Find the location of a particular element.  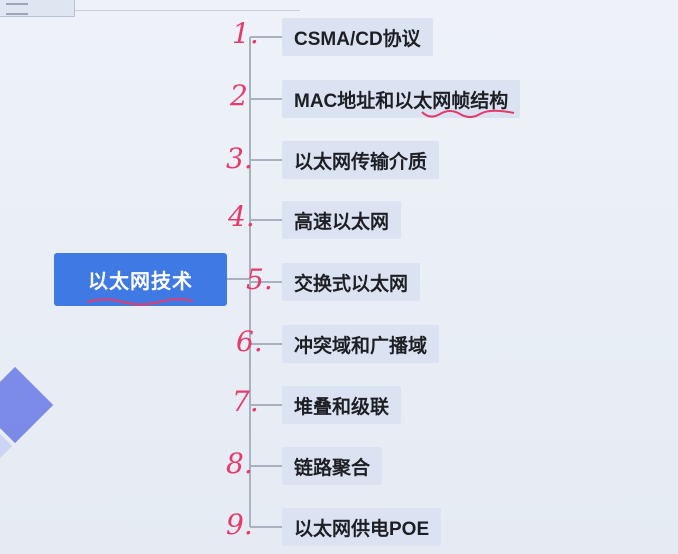

annotation-number-5: 5. is located at coordinates (259, 279).